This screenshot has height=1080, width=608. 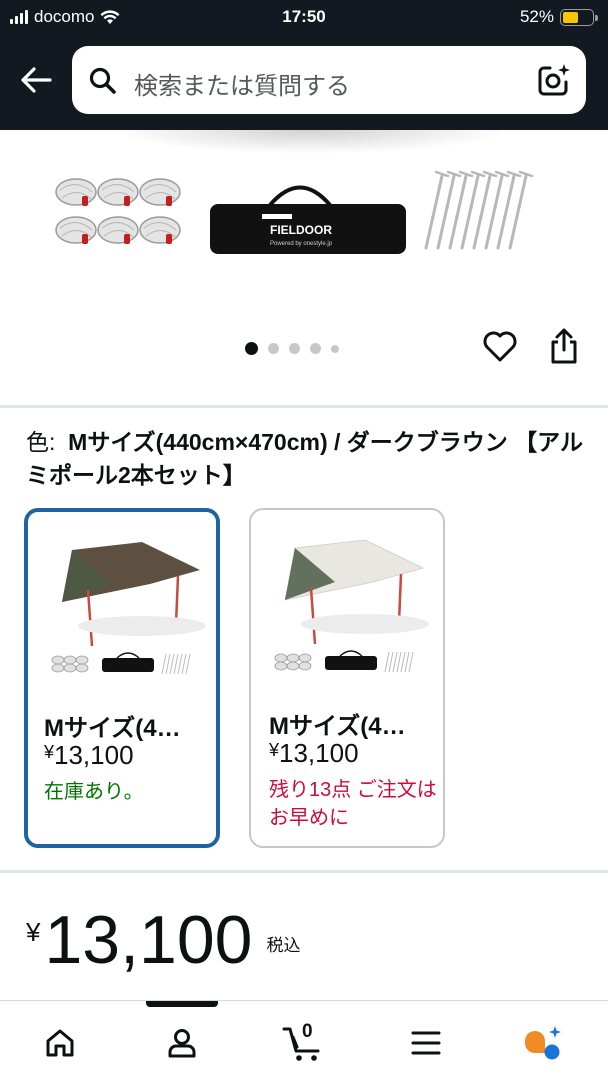 I want to click on tax-included-label: 税込, so click(x=283, y=945).